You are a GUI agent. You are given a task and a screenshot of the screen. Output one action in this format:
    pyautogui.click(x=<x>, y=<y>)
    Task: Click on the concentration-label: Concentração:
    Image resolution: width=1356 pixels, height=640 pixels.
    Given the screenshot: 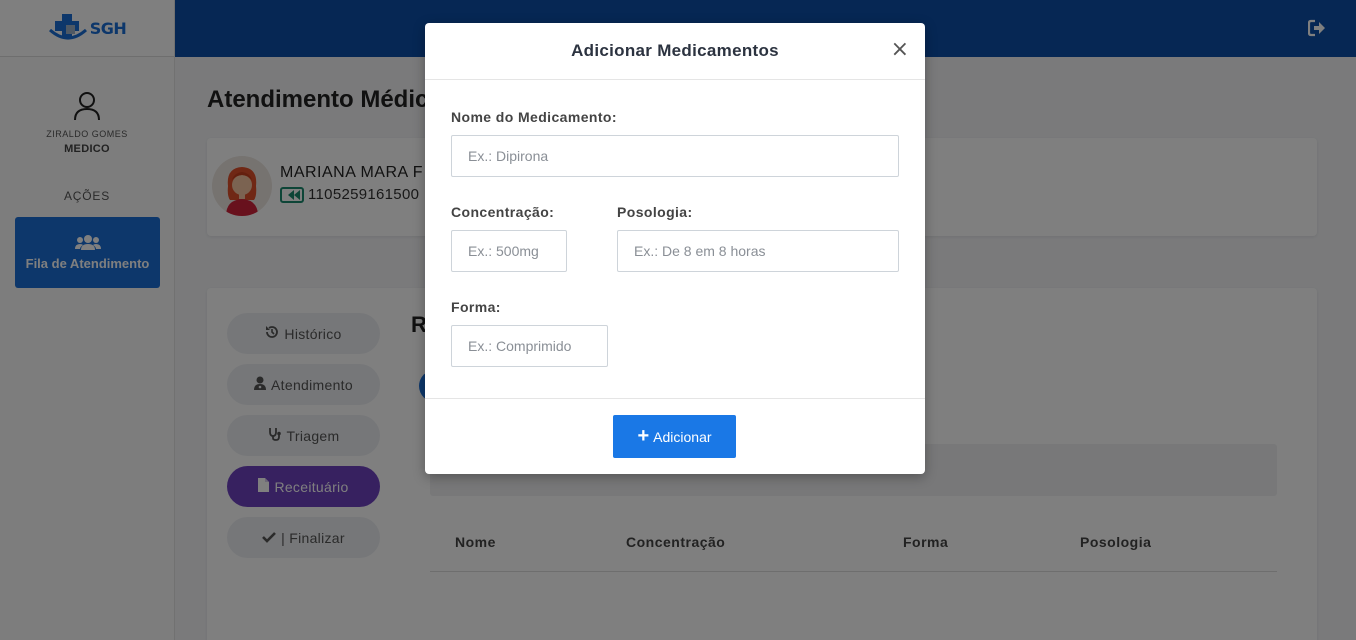 What is the action you would take?
    pyautogui.click(x=503, y=212)
    